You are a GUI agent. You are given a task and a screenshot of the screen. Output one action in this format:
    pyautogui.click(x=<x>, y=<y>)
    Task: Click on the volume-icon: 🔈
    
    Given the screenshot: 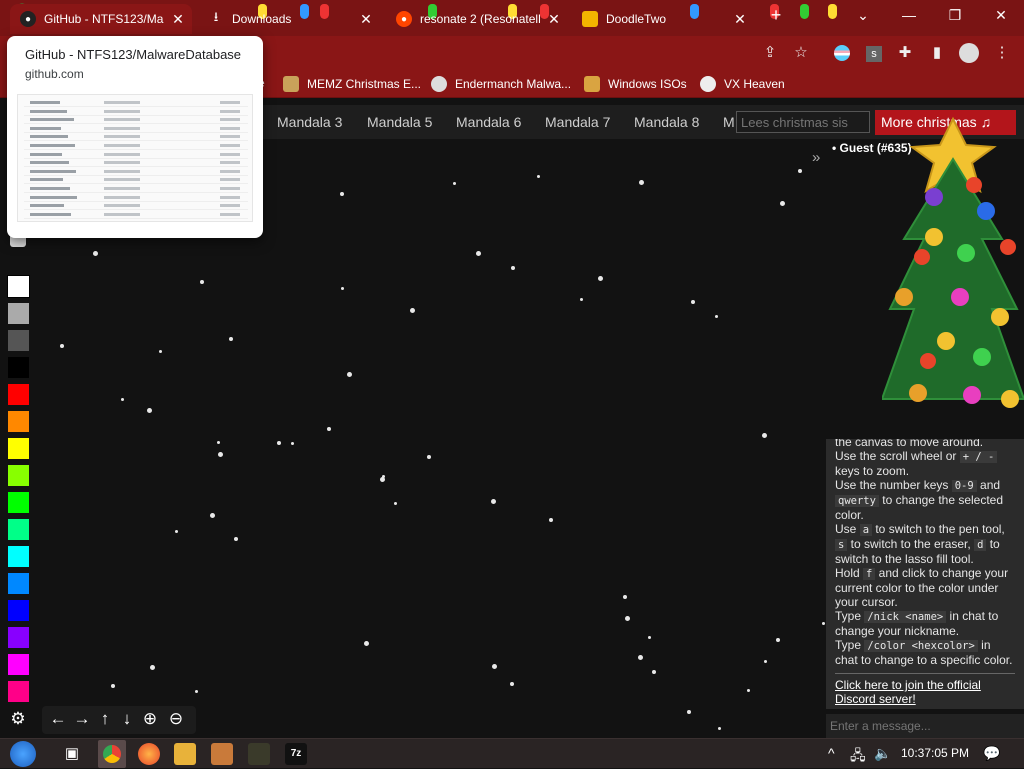 What is the action you would take?
    pyautogui.click(x=882, y=753)
    